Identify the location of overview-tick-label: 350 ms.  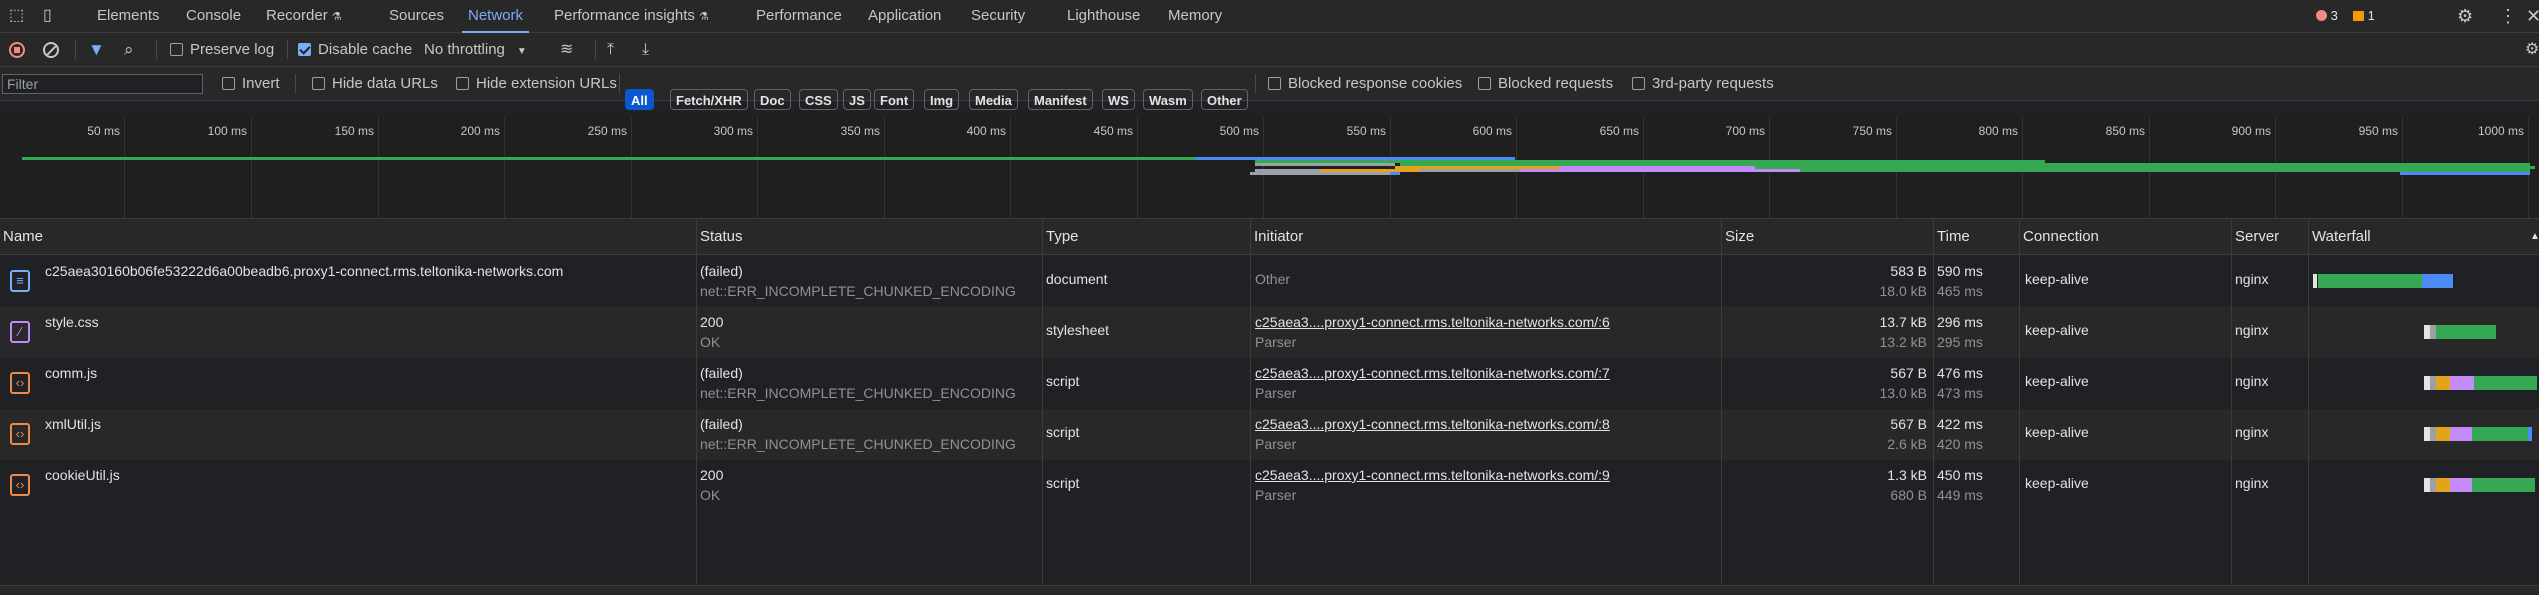
(860, 131).